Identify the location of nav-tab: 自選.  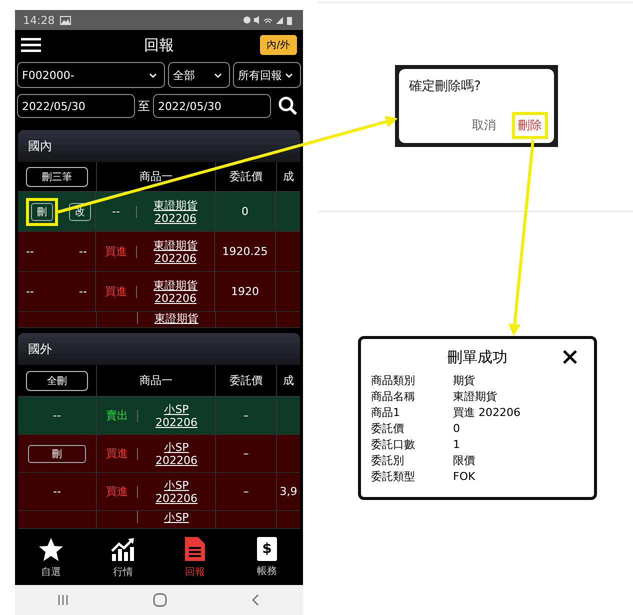
(51, 557).